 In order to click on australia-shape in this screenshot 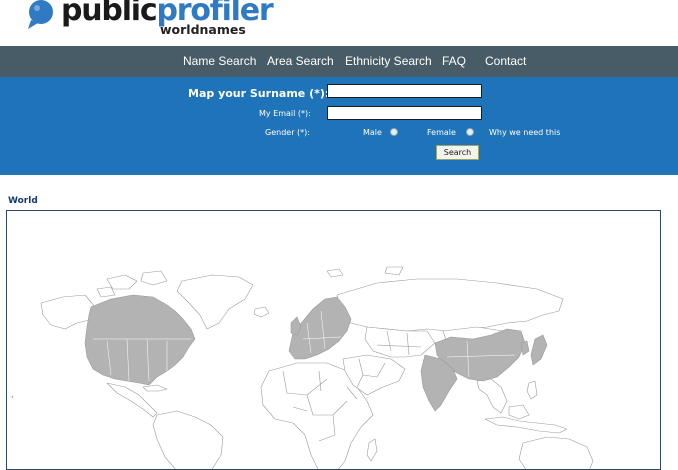, I will do `click(556, 452)`.